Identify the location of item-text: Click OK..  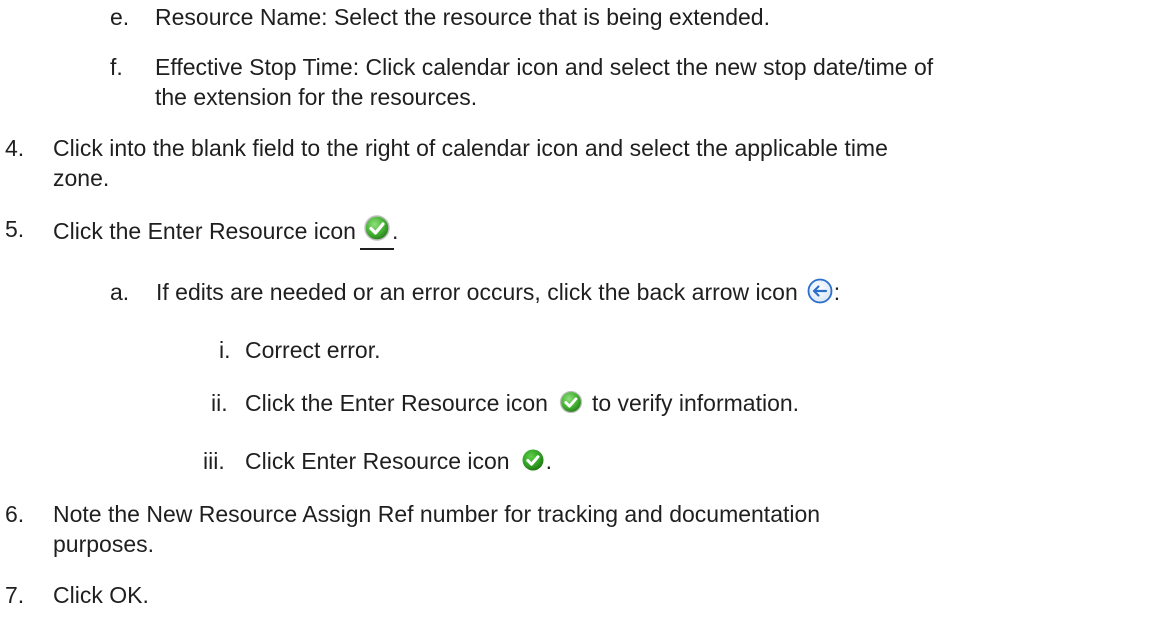
(101, 595).